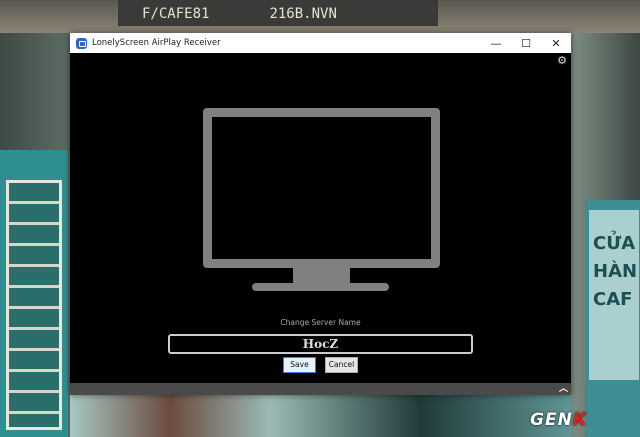 The image size is (640, 437). Describe the element at coordinates (563, 389) in the screenshot. I see `chevron-up-icon: ︿` at that location.